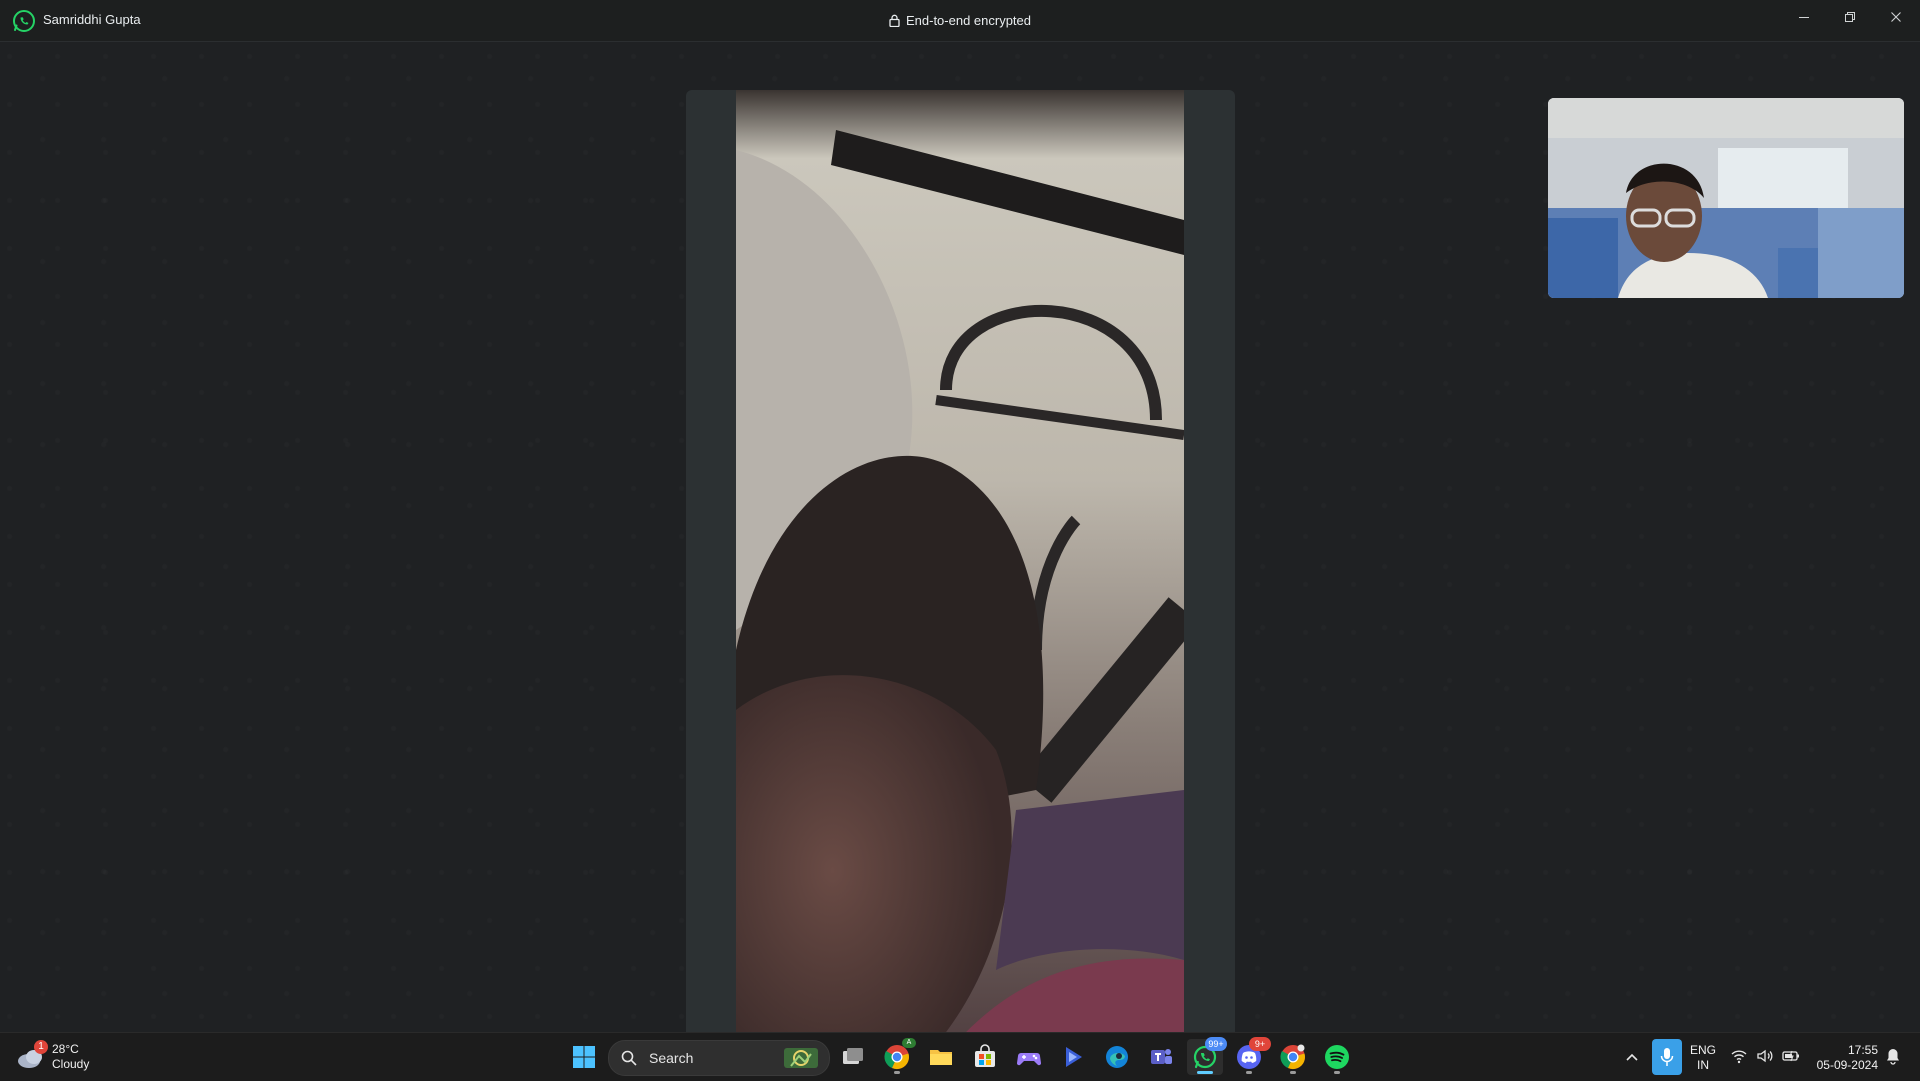  I want to click on edge-icon, so click(1117, 1057).